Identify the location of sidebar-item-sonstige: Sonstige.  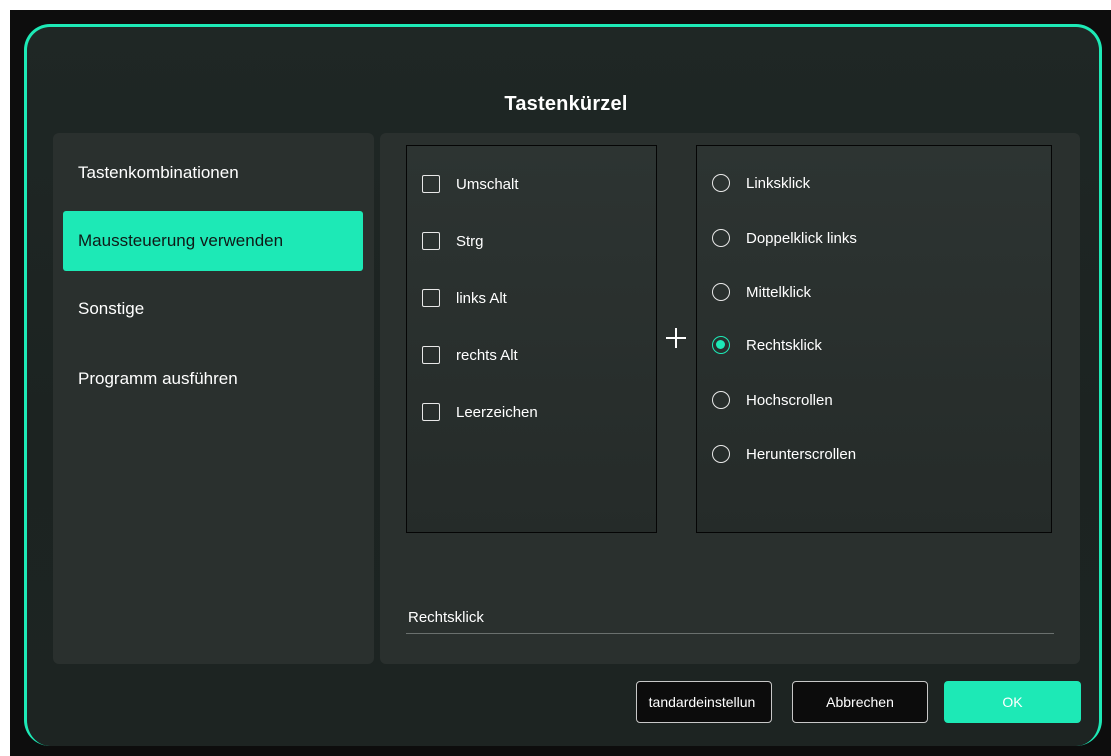
(213, 309).